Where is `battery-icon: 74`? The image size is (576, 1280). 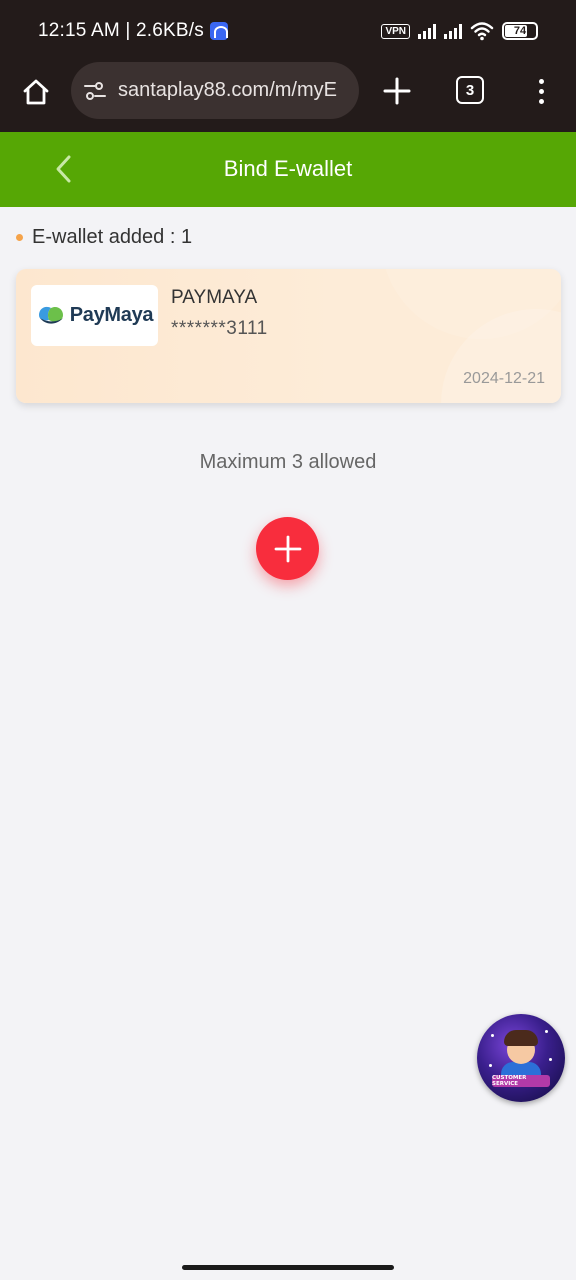 battery-icon: 74 is located at coordinates (520, 31).